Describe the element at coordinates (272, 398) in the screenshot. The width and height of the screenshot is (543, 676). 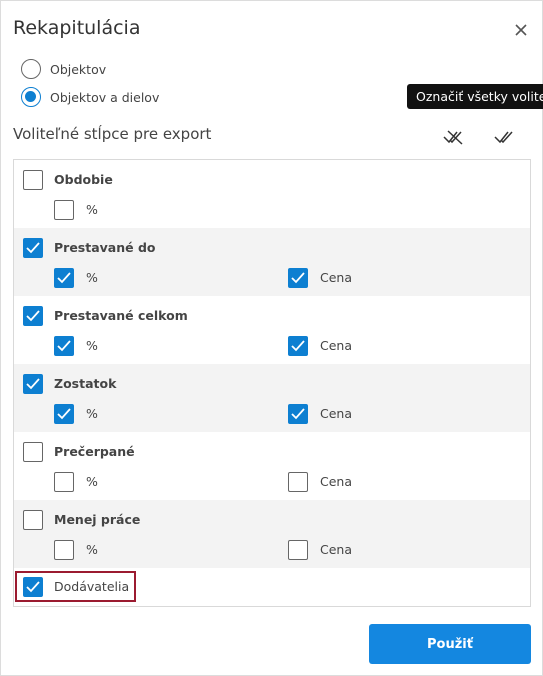
I see `group-zostatok: Zostatok % Cena` at that location.